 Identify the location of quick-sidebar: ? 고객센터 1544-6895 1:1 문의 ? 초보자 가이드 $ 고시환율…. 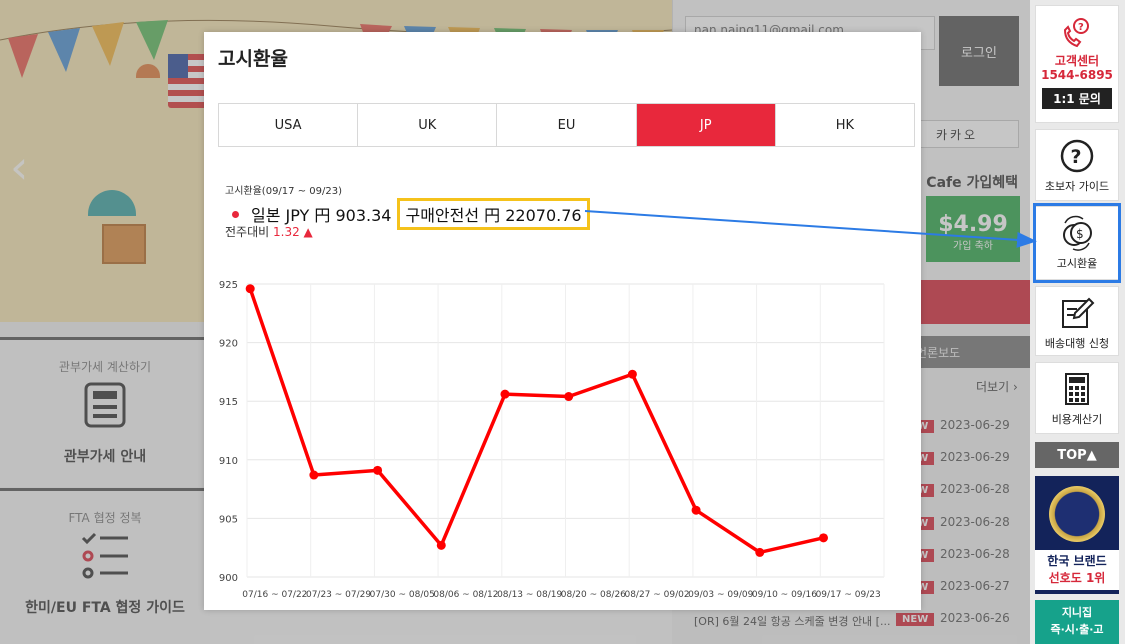
(1077, 322).